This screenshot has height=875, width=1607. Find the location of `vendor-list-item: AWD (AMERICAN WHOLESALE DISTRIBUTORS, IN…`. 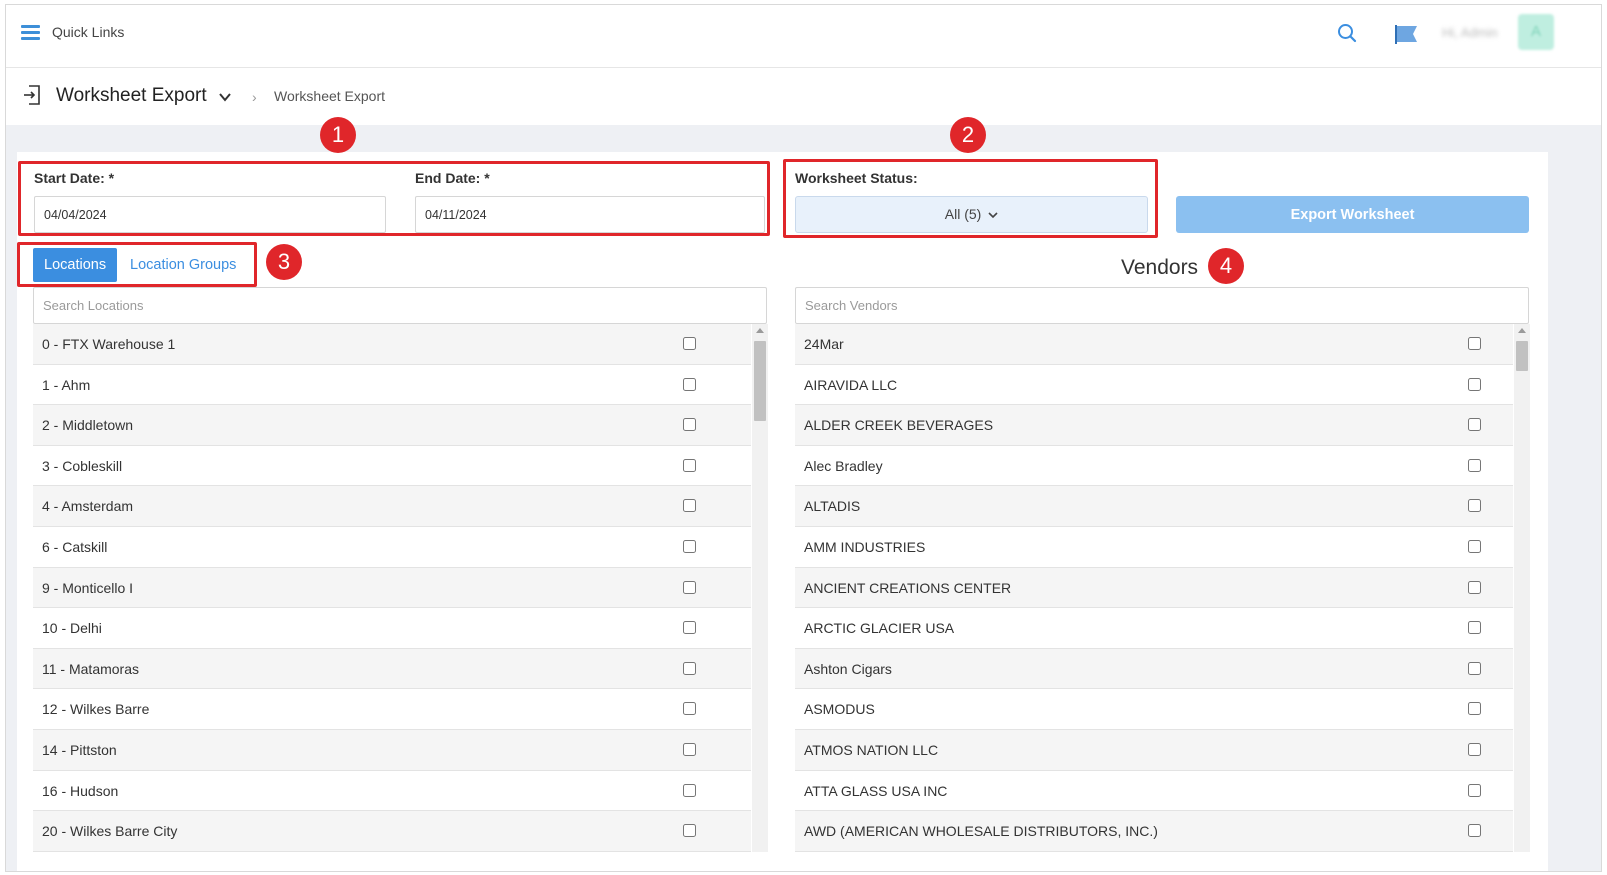

vendor-list-item: AWD (AMERICAN WHOLESALE DISTRIBUTORS, IN… is located at coordinates (1154, 831).